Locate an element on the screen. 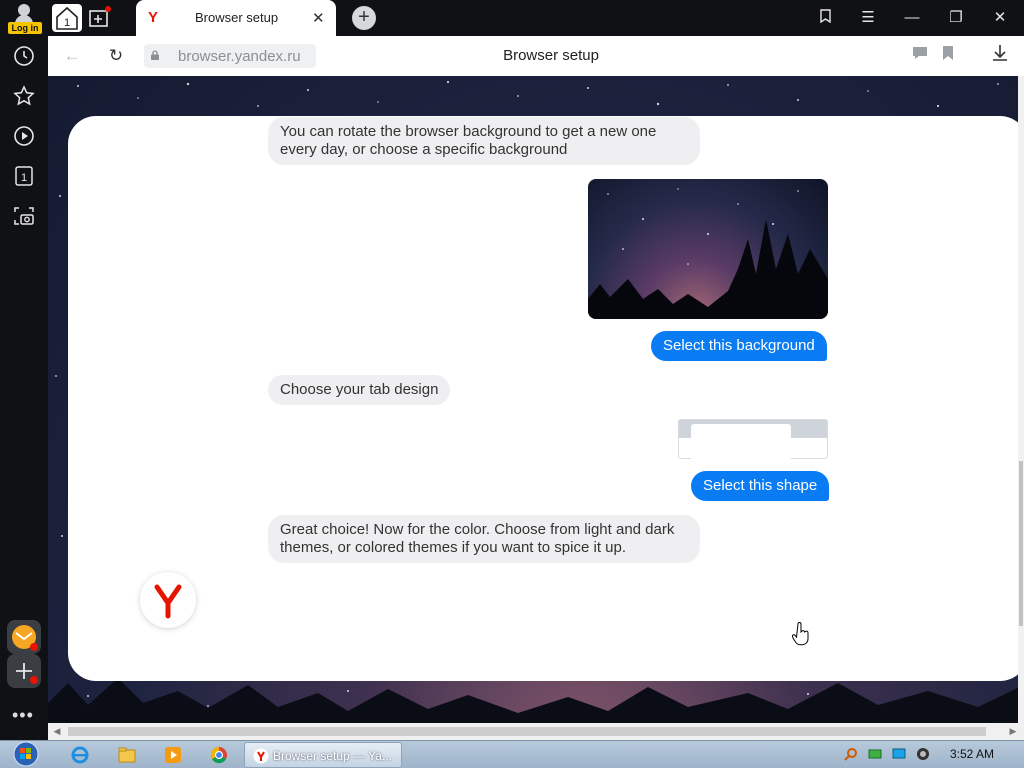 This screenshot has height=768, width=1024. yandex-favicon-icon: Y is located at coordinates (153, 17).